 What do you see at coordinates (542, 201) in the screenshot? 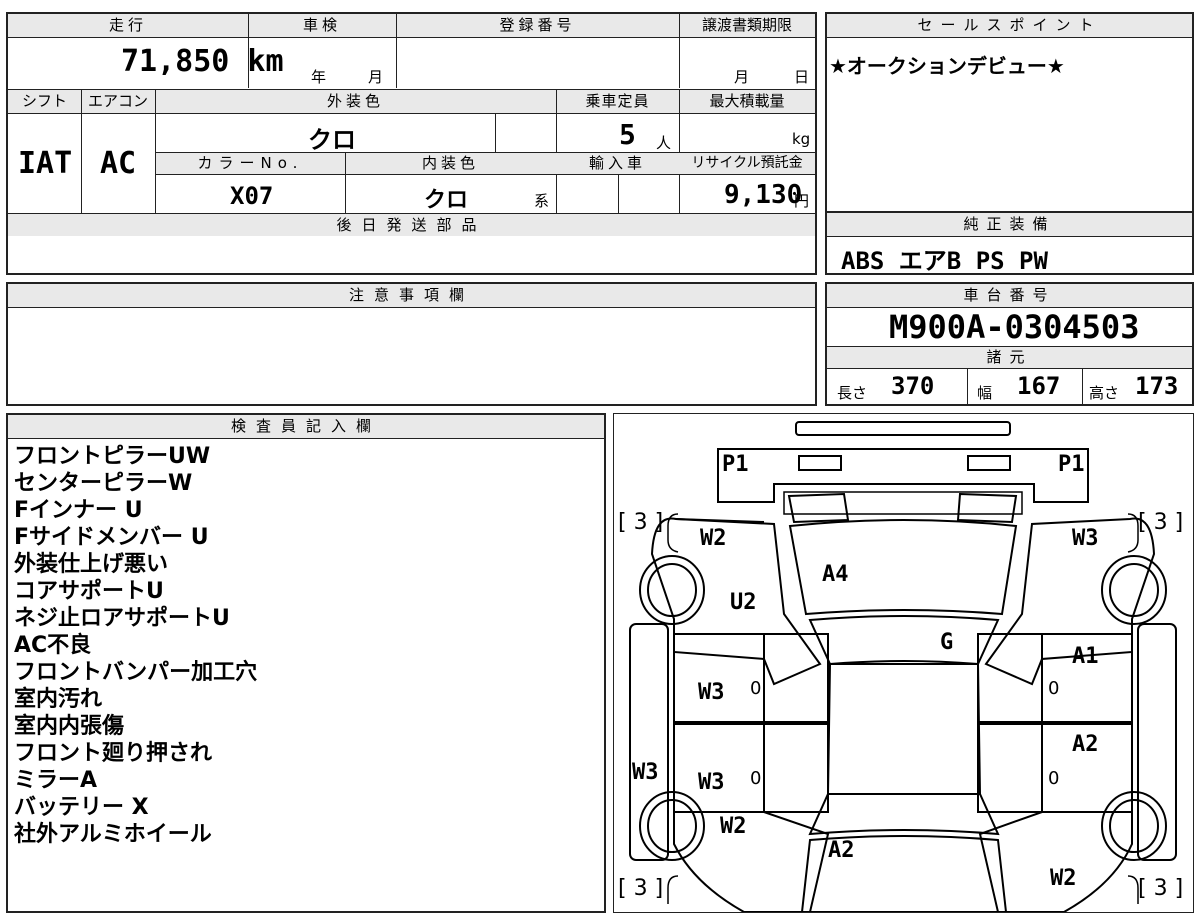
I see `interior-suffix: 系` at bounding box center [542, 201].